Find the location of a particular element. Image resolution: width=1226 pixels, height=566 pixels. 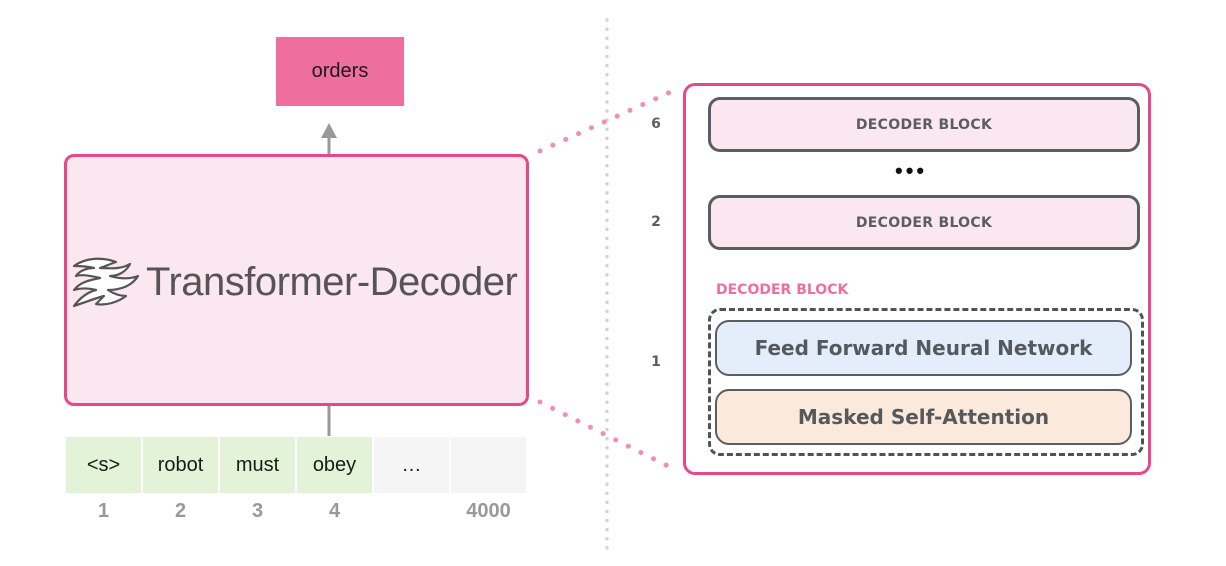

decoder-block-6: DECODER BLOCK is located at coordinates (924, 124).